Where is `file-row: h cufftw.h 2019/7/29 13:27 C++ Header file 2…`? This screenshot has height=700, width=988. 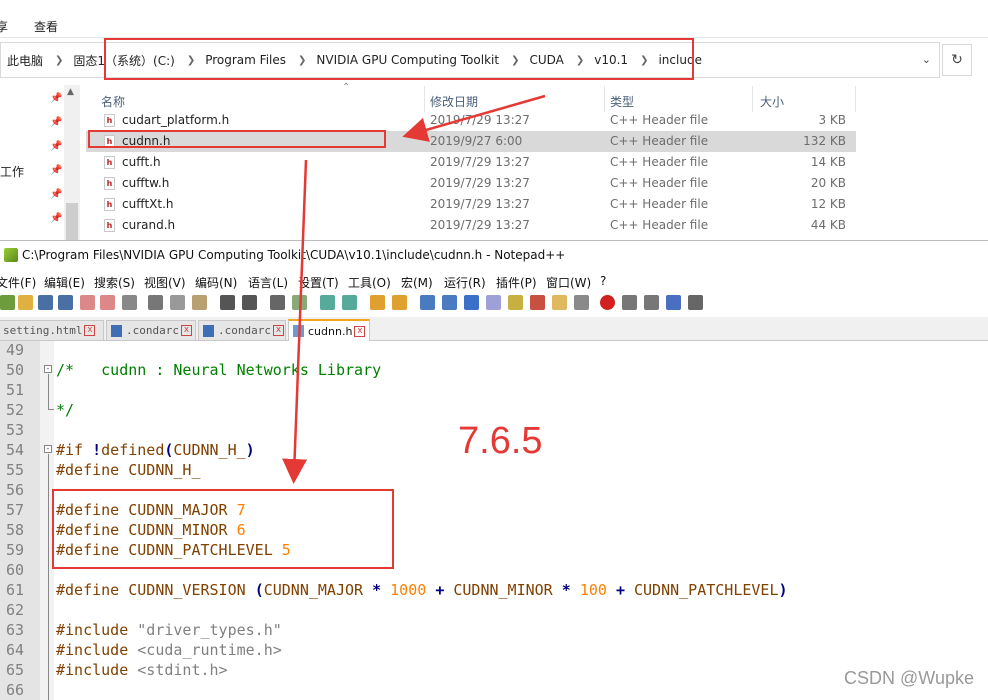 file-row: h cufftw.h 2019/7/29 13:27 C++ Header file 2… is located at coordinates (471, 183).